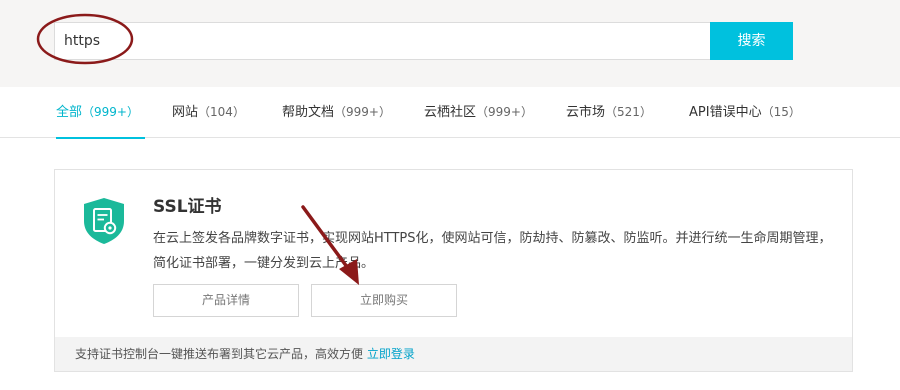  Describe the element at coordinates (751, 41) in the screenshot. I see `search-button: 搜索` at that location.